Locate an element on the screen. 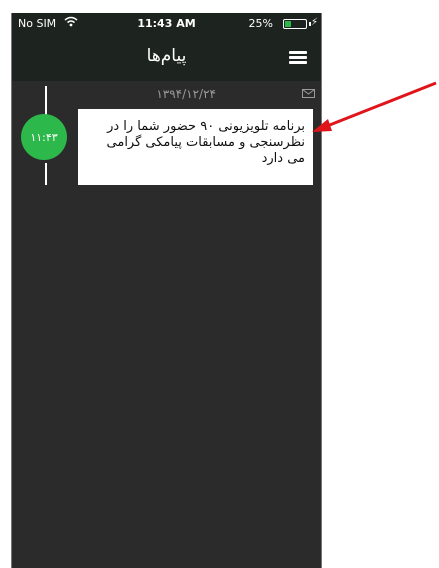 The width and height of the screenshot is (439, 568). charging-bolt-icon: ⚡ is located at coordinates (314, 22).